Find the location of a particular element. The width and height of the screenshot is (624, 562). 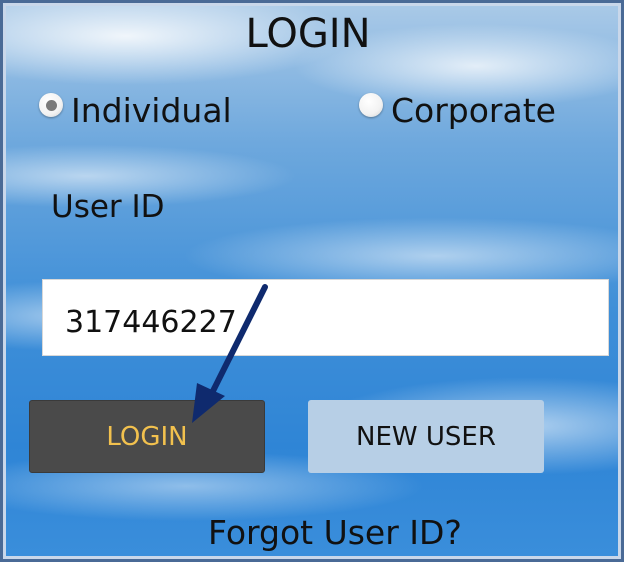

forgot-user-id-link: Forgot User ID? is located at coordinates (312, 532).